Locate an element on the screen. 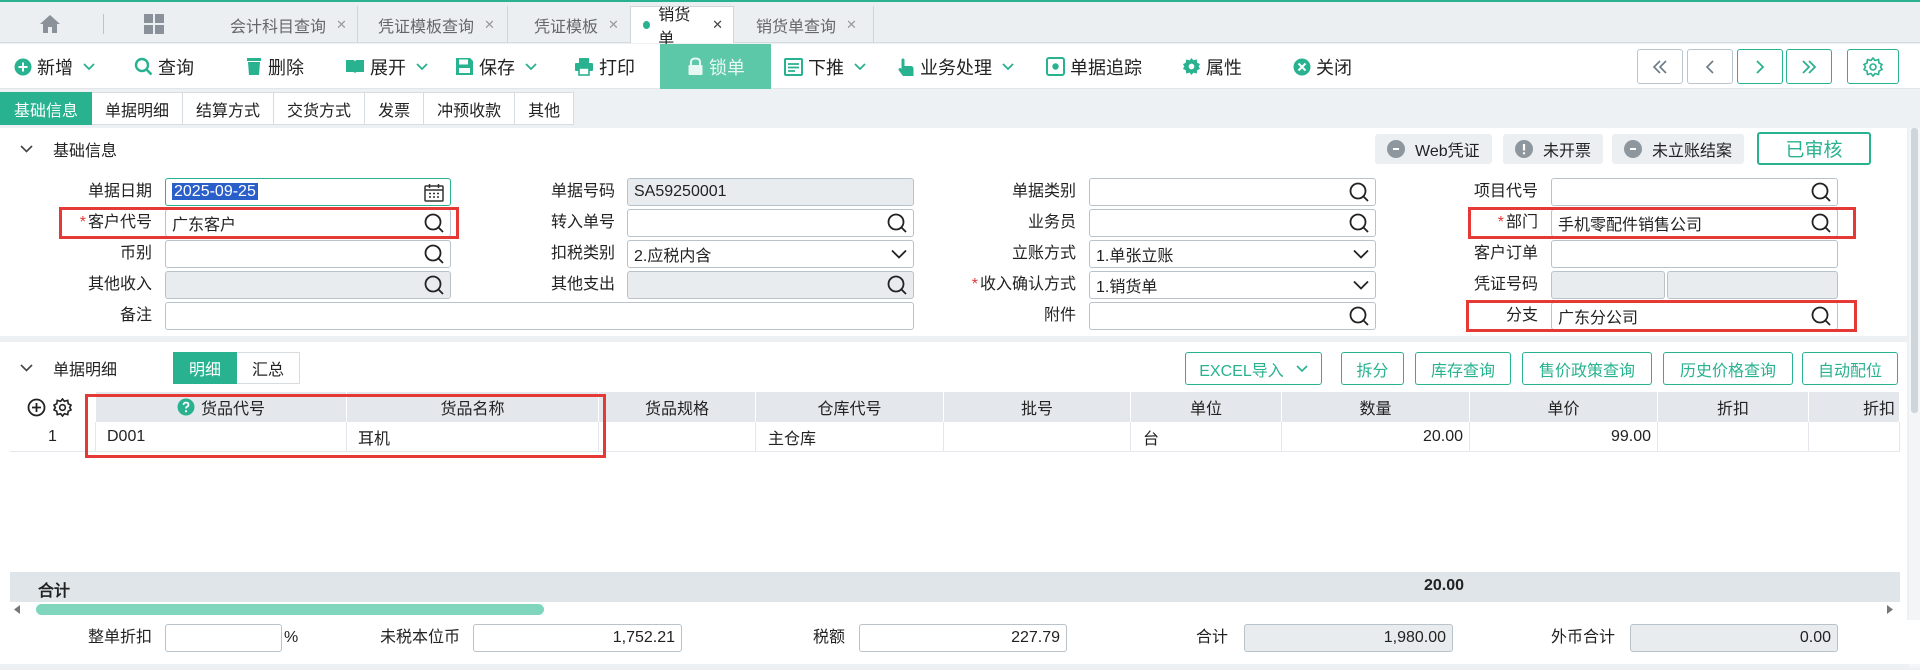 This screenshot has width=1920, height=670. apps-grid-icon is located at coordinates (154, 24).